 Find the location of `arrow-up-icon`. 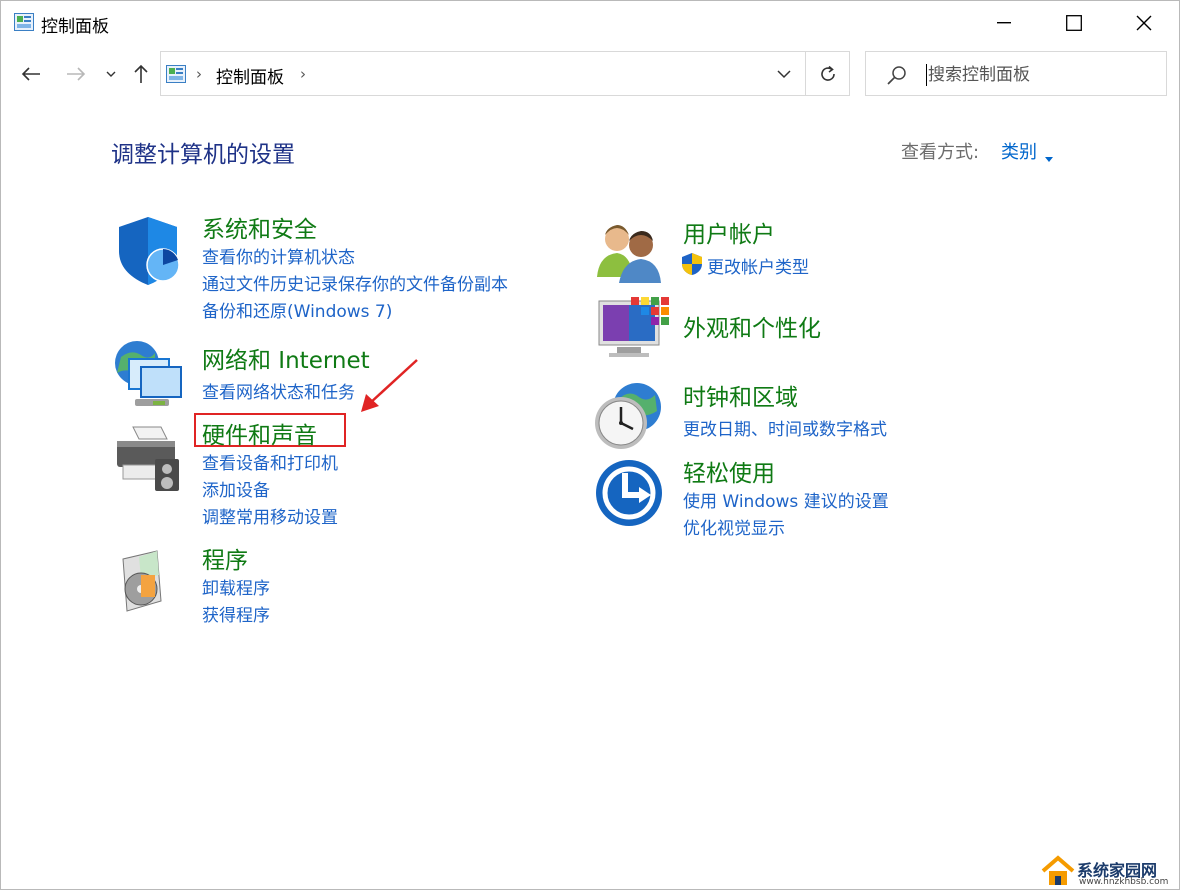

arrow-up-icon is located at coordinates (141, 73).